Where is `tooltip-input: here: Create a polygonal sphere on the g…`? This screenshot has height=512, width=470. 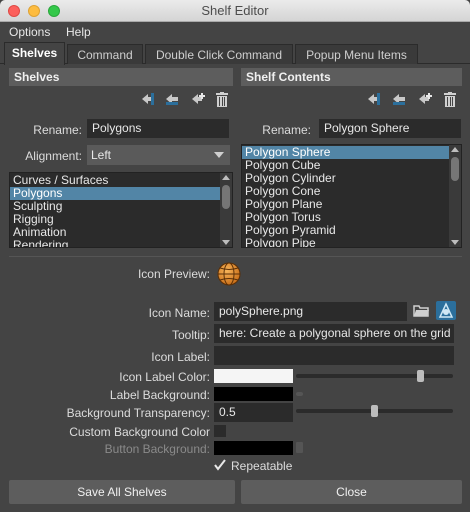
tooltip-input: here: Create a polygonal sphere on the g… is located at coordinates (334, 333).